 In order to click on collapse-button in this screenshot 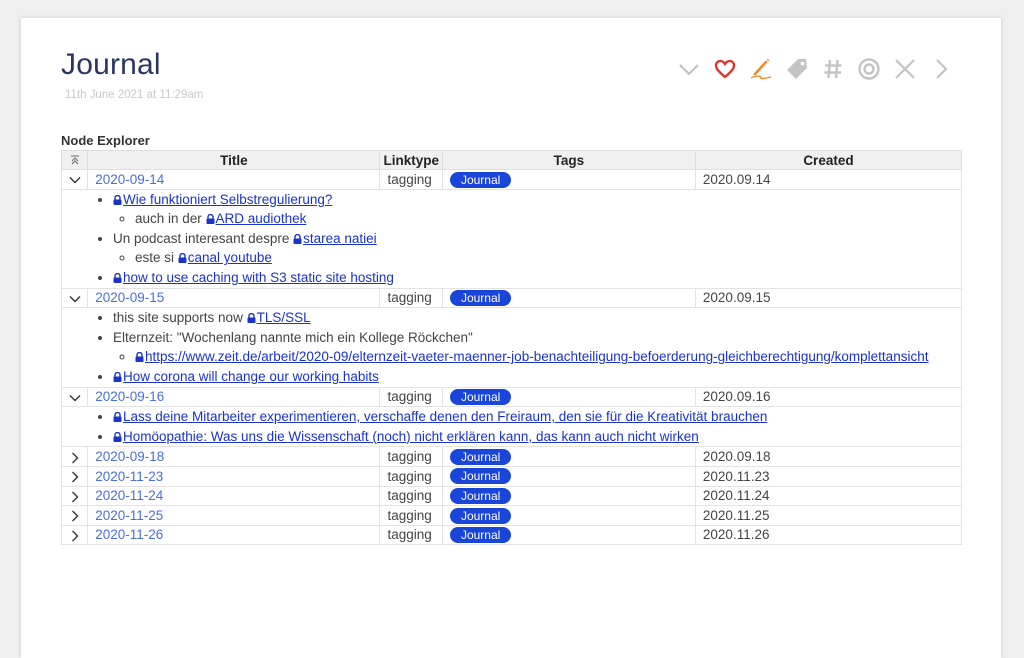, I will do `click(689, 69)`.